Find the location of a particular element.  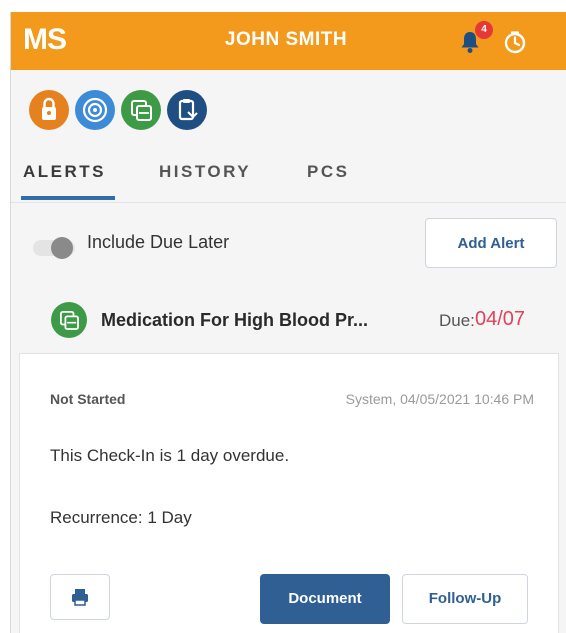

due-label: Due: is located at coordinates (457, 320).